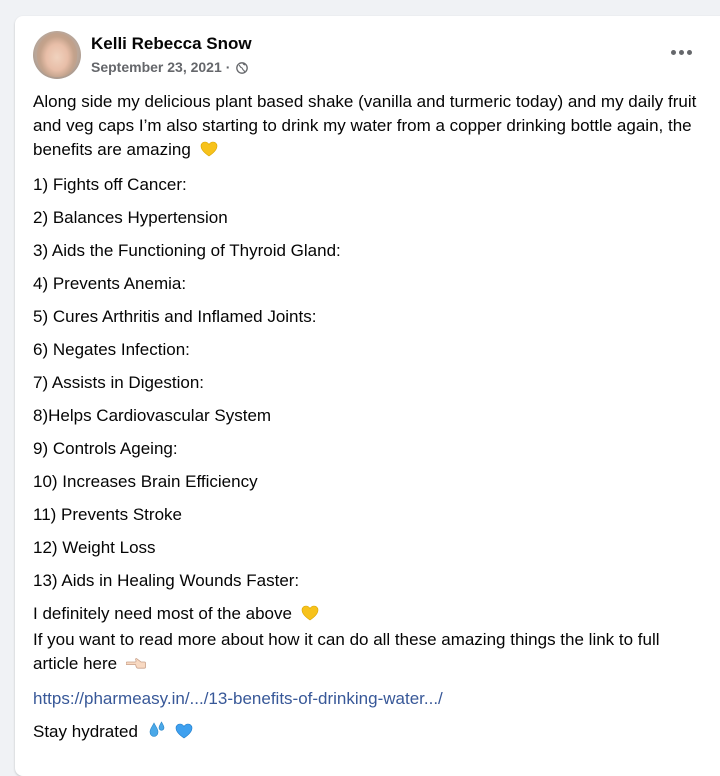  I want to click on benefit-item: 4) Prevents Anemia:, so click(110, 283).